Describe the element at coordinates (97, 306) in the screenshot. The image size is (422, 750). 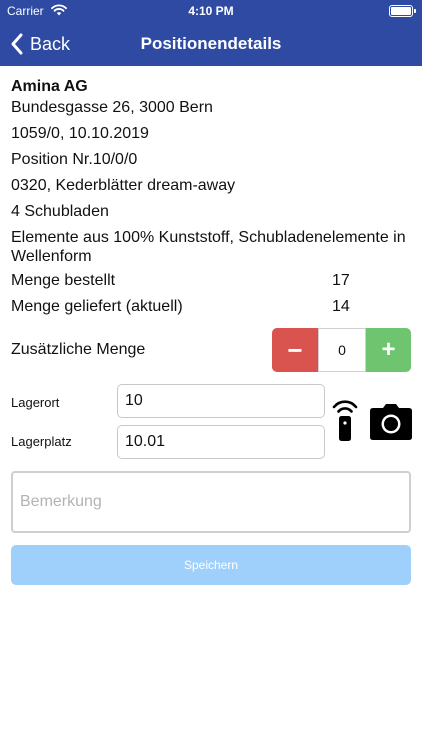
I see `delivered-quantity-label: Menge geliefert (aktuell)` at that location.